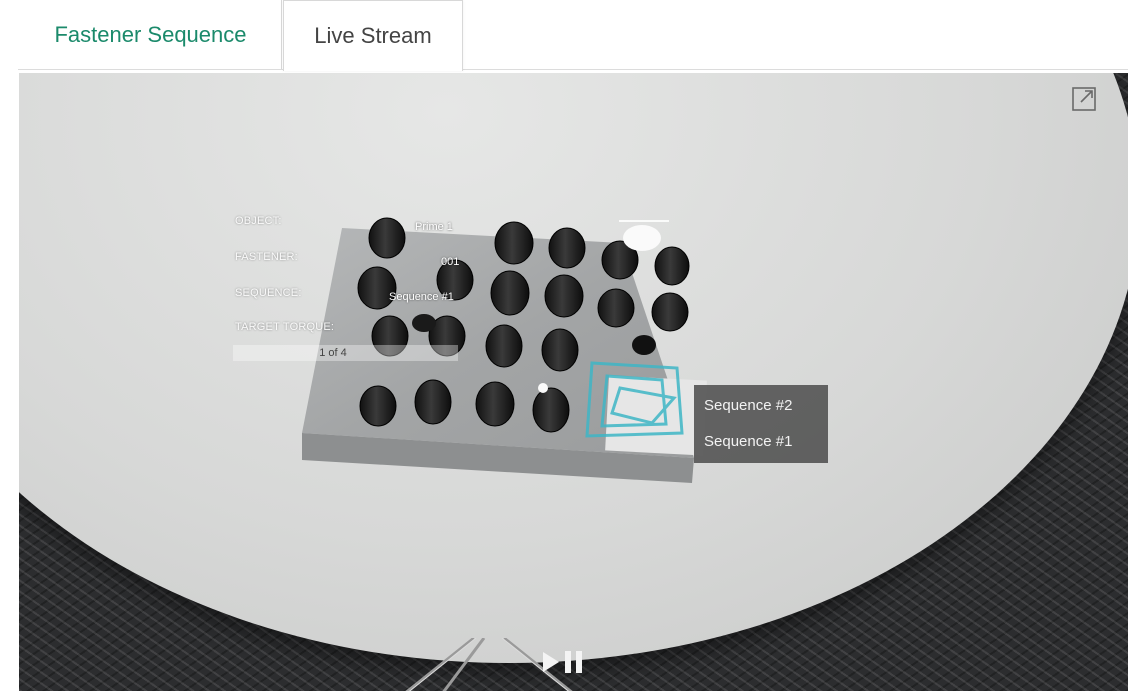 This screenshot has height=691, width=1128. Describe the element at coordinates (543, 388) in the screenshot. I see `ar-point` at that location.